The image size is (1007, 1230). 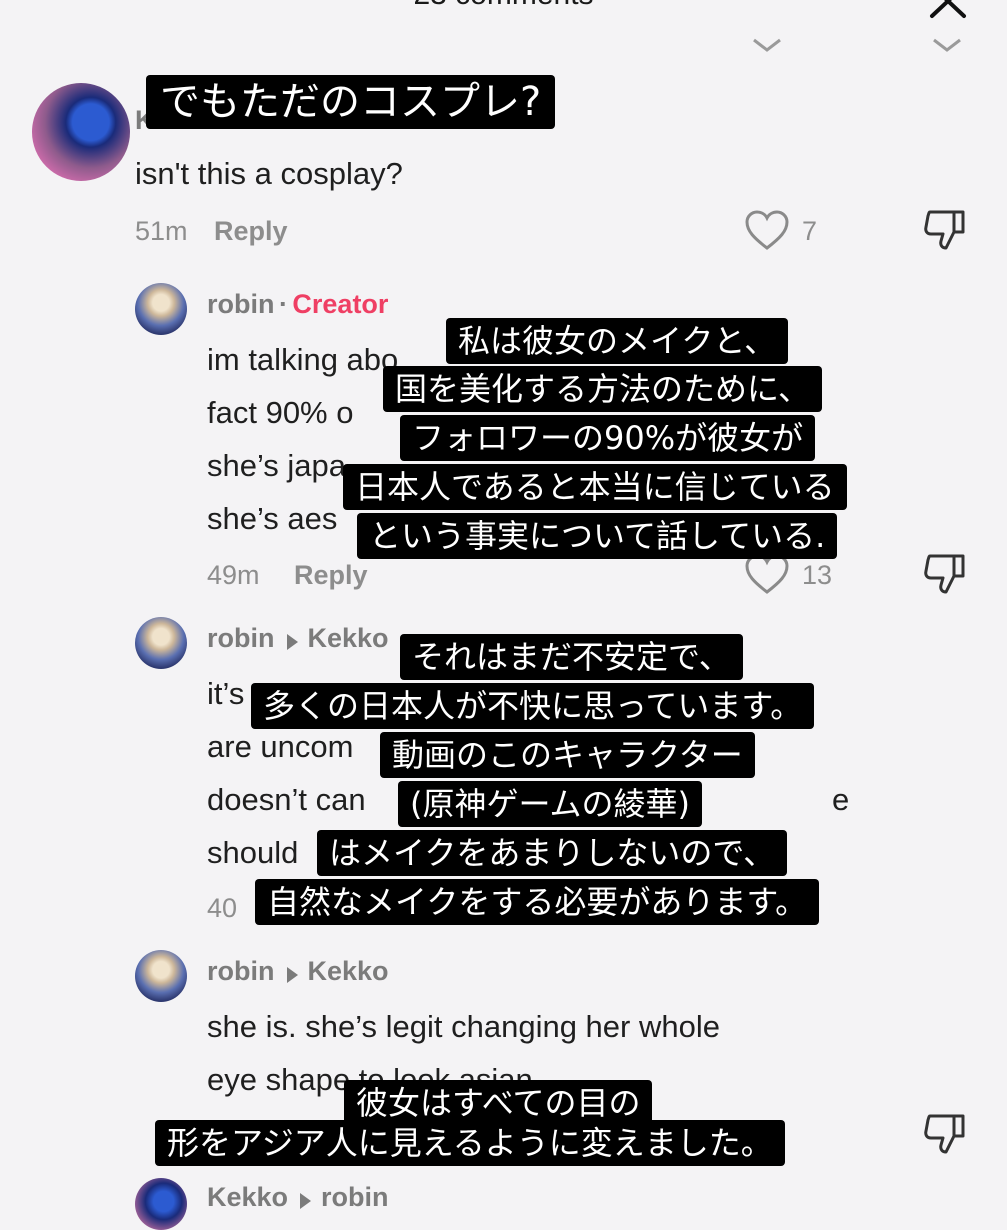 I want to click on comment-username: Kekko, so click(x=247, y=1197).